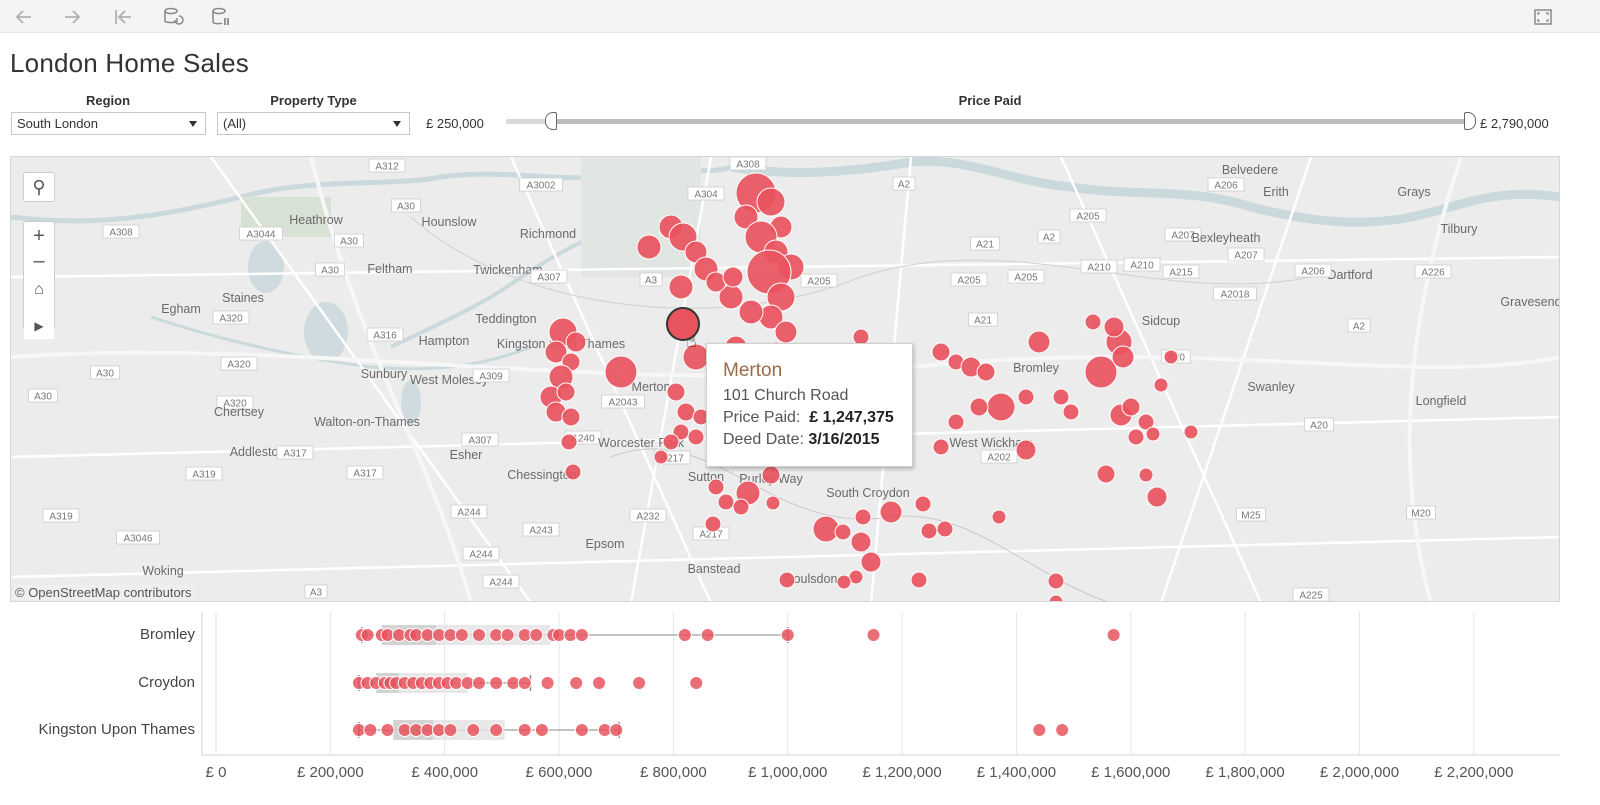 This screenshot has height=805, width=1600. Describe the element at coordinates (1470, 121) in the screenshot. I see `price-slider-max-handle` at that location.